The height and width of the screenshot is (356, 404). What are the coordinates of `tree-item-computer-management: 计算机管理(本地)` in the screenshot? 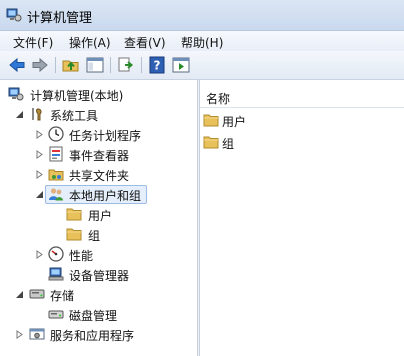 It's located at (100, 94).